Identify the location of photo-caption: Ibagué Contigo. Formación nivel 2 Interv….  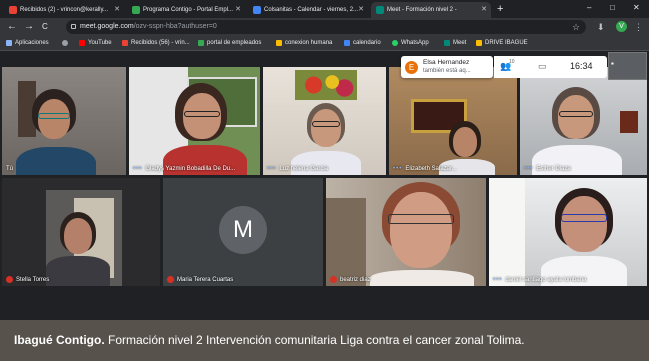
(269, 340).